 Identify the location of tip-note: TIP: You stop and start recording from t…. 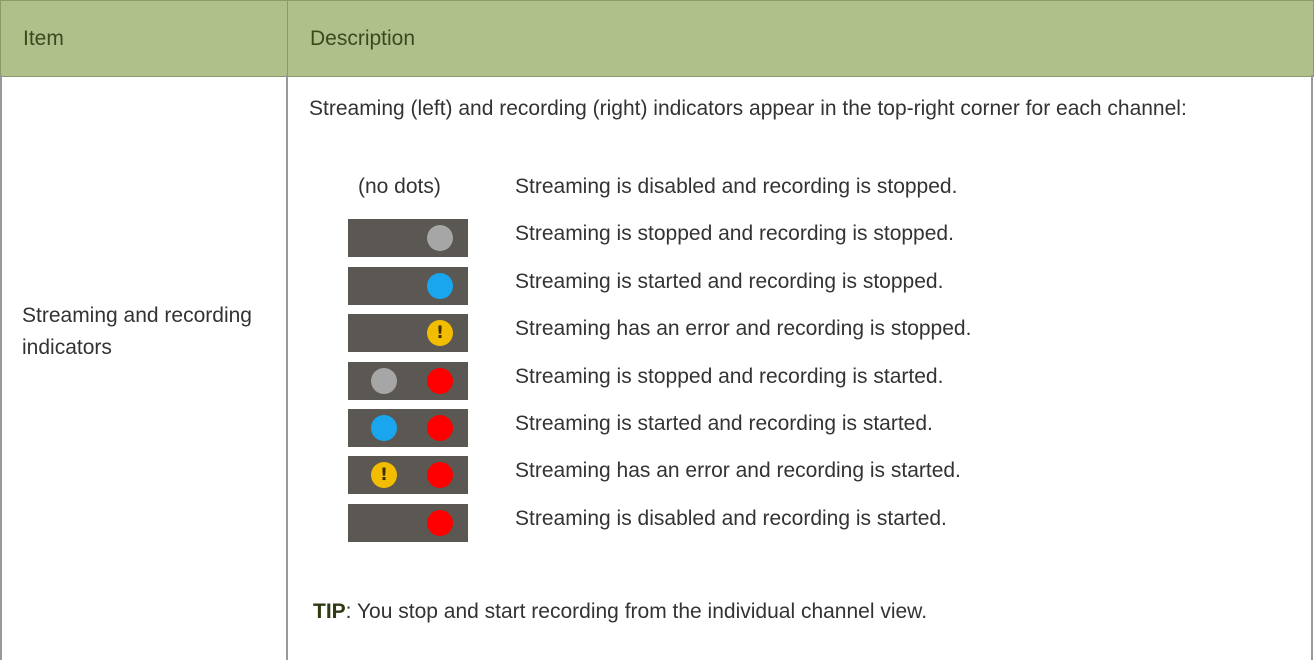
(620, 612).